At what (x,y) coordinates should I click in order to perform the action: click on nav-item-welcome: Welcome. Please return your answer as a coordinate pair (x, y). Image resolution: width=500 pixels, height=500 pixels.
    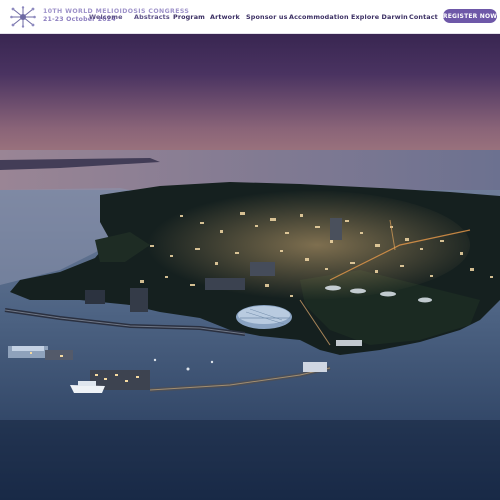
    Looking at the image, I should click on (106, 17).